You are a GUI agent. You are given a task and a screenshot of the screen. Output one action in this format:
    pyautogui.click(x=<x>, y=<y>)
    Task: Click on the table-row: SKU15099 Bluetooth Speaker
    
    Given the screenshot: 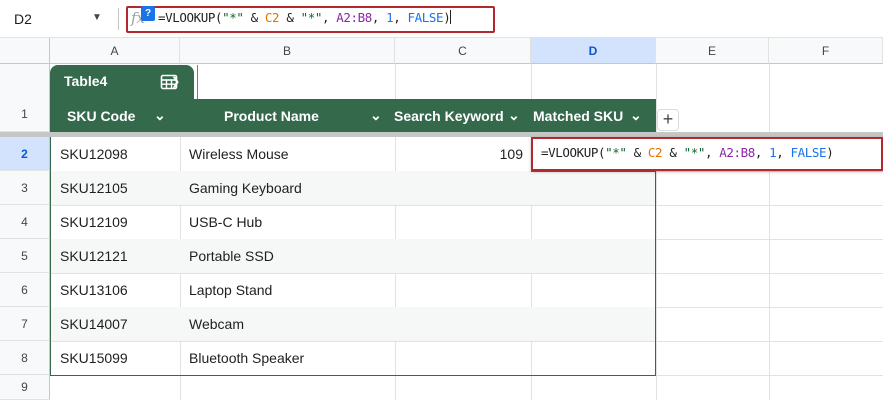 What is the action you would take?
    pyautogui.click(x=353, y=358)
    